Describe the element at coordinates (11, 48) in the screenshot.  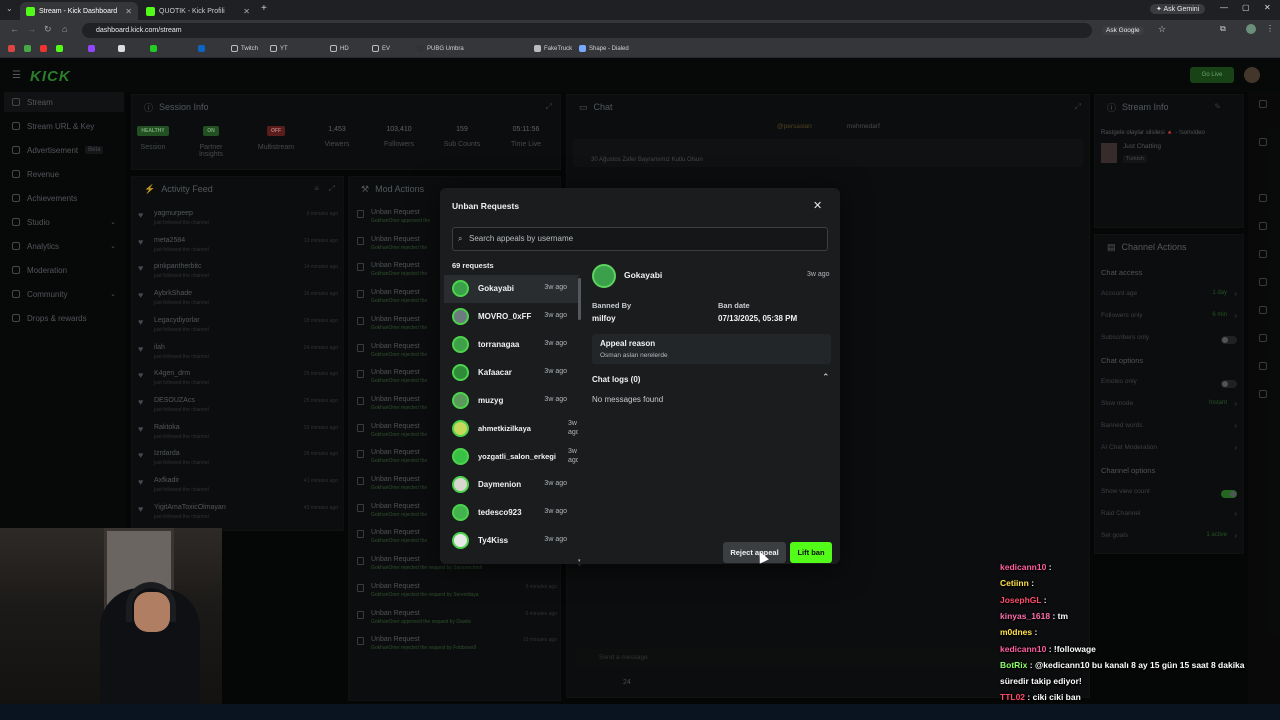
I see `bookmark-gmail-icon` at that location.